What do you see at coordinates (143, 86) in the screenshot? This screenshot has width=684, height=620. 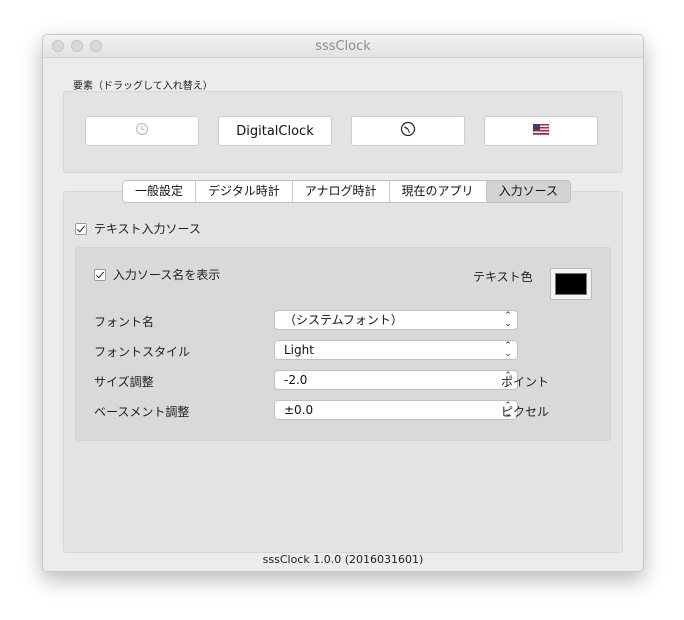 I see `elements-section-label: 要素（ドラッグして入れ替え）` at bounding box center [143, 86].